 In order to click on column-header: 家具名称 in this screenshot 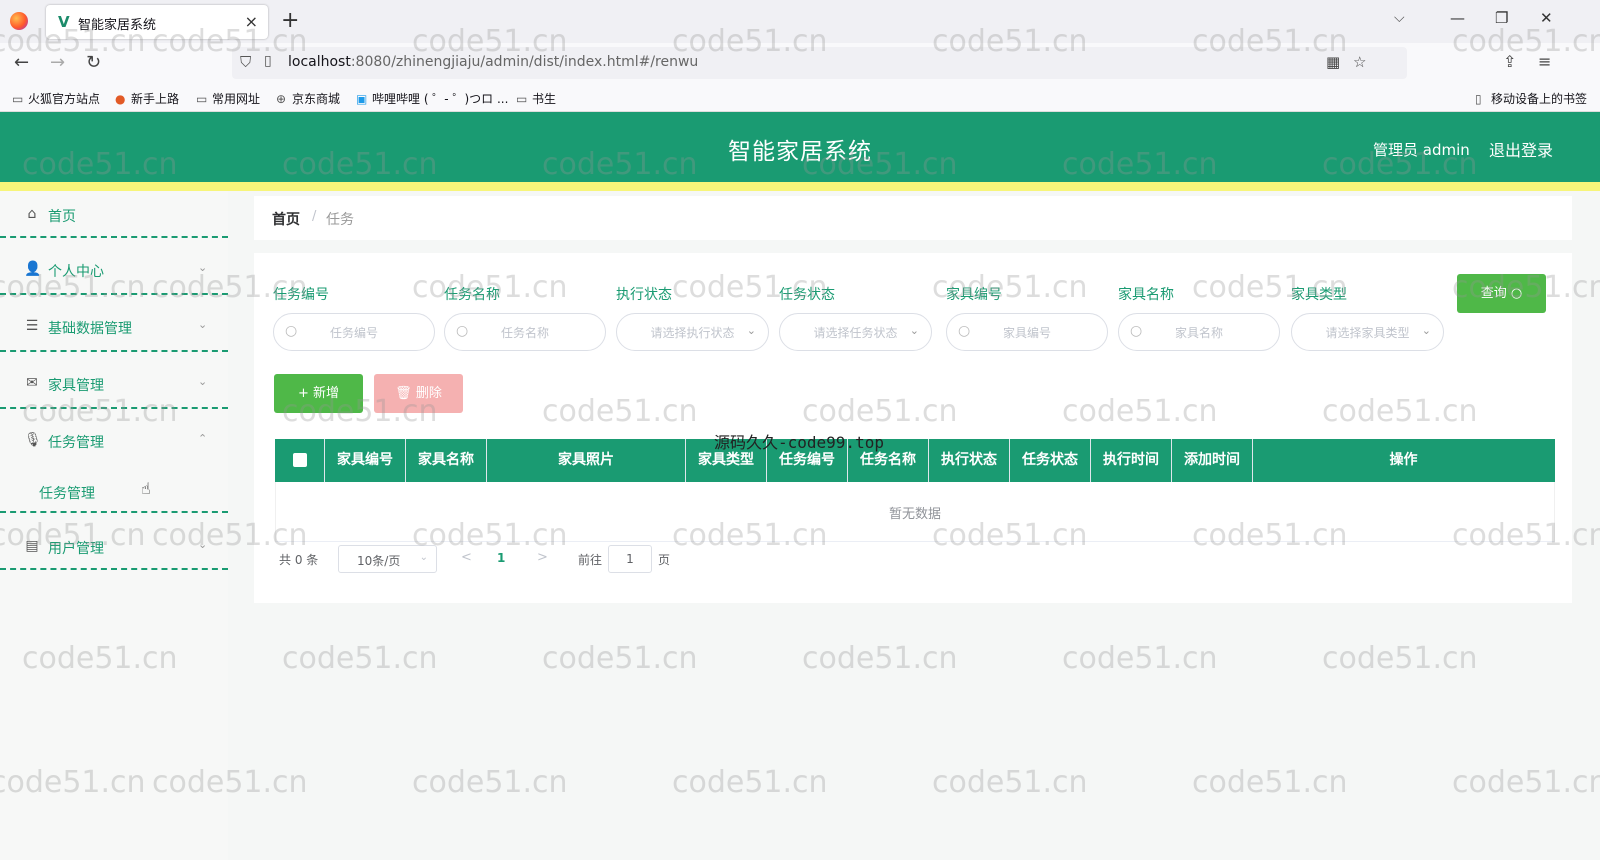, I will do `click(446, 460)`.